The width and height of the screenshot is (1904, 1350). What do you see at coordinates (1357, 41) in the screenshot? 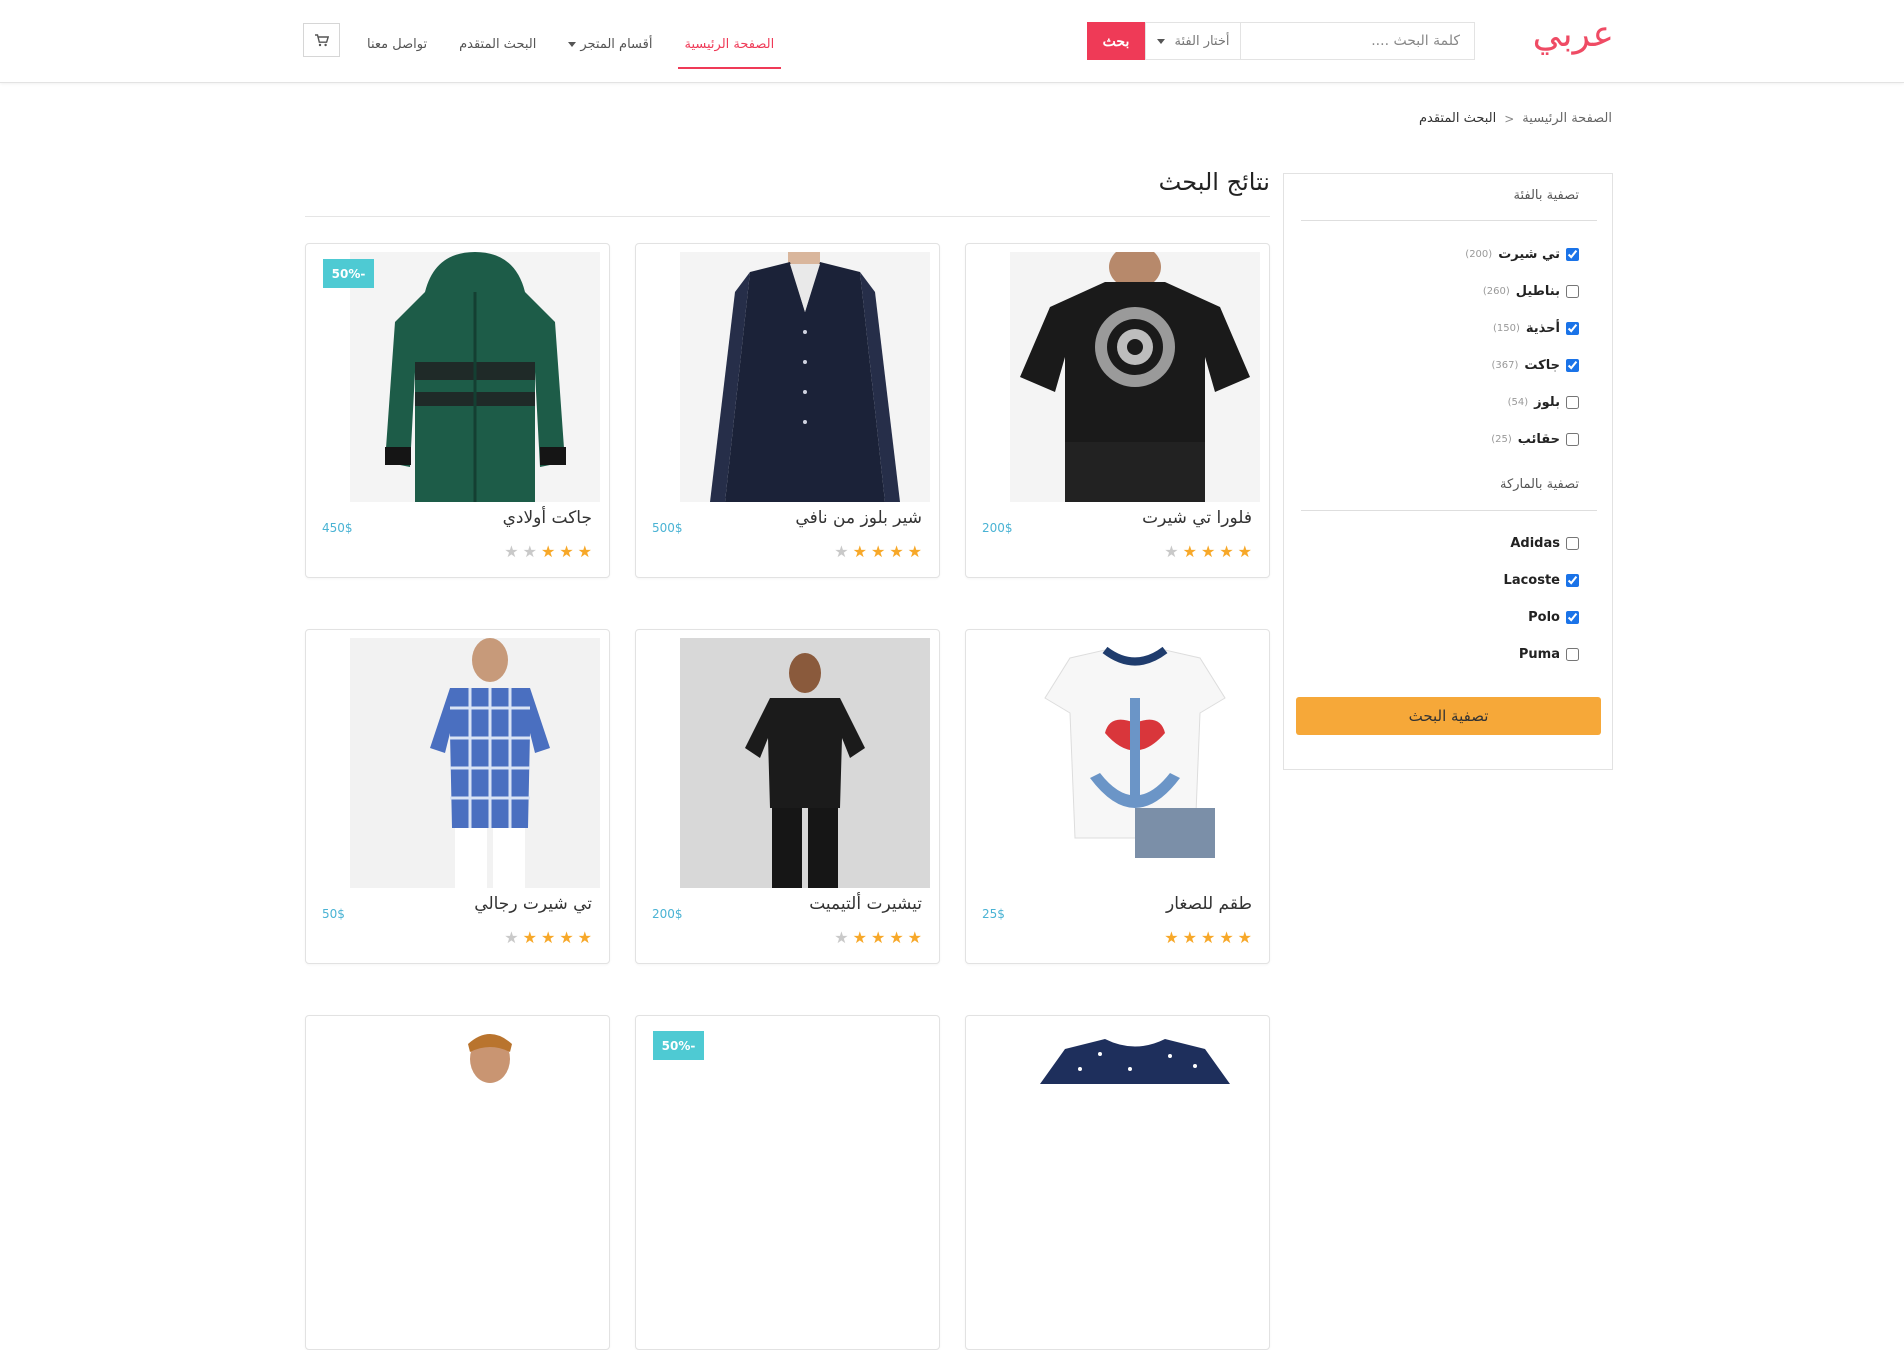
I see `search-input` at bounding box center [1357, 41].